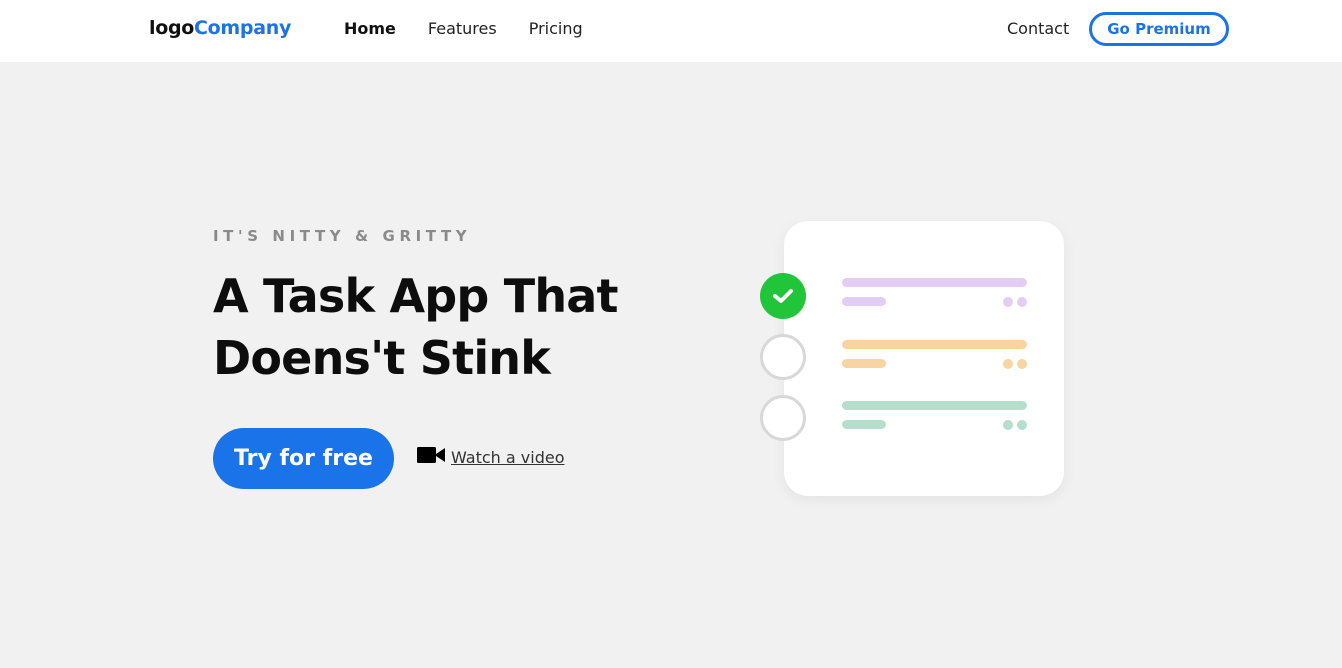 This screenshot has height=668, width=1342. What do you see at coordinates (243, 28) in the screenshot?
I see `logo-suffix: Company` at bounding box center [243, 28].